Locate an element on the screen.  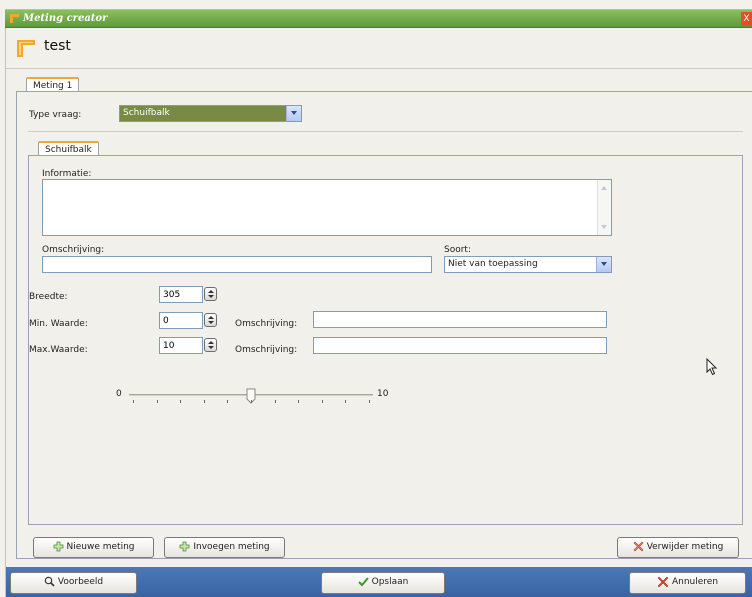
verwijder-meting-button: Verwijder meting is located at coordinates (678, 547).